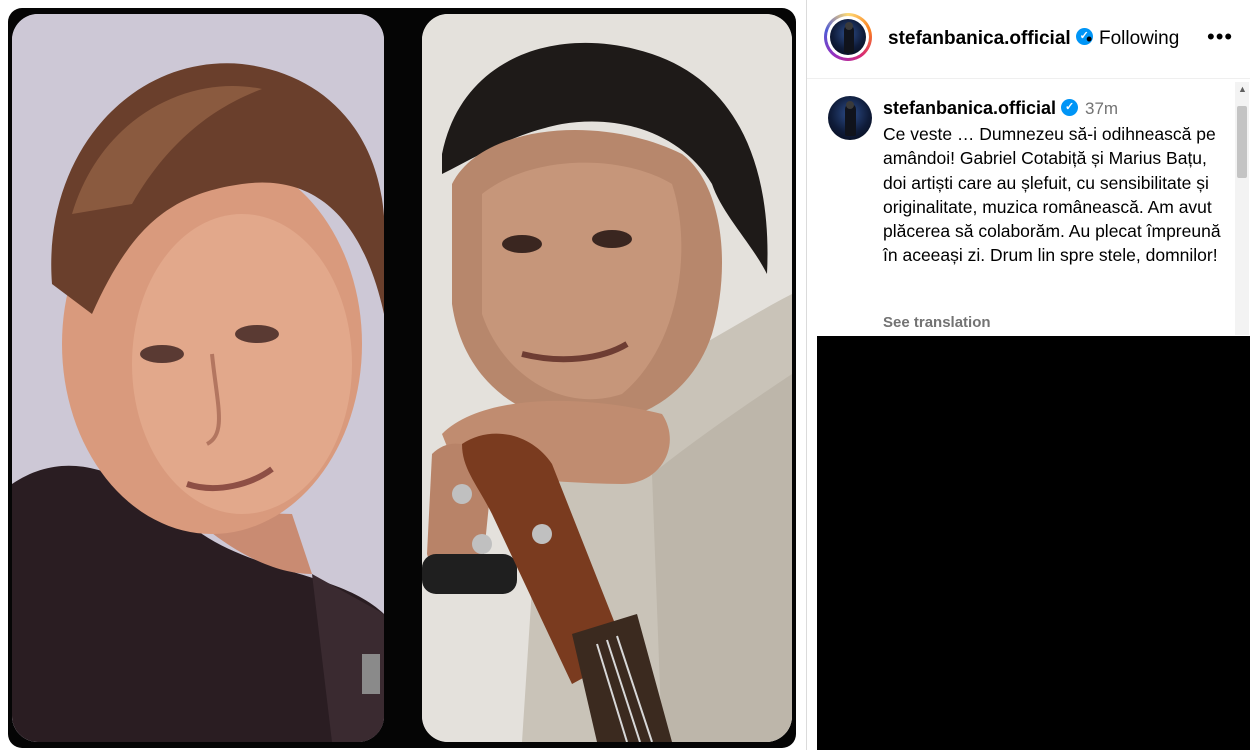 Image resolution: width=1250 pixels, height=750 pixels. I want to click on scroll-up-arrow-icon: ▲, so click(1242, 89).